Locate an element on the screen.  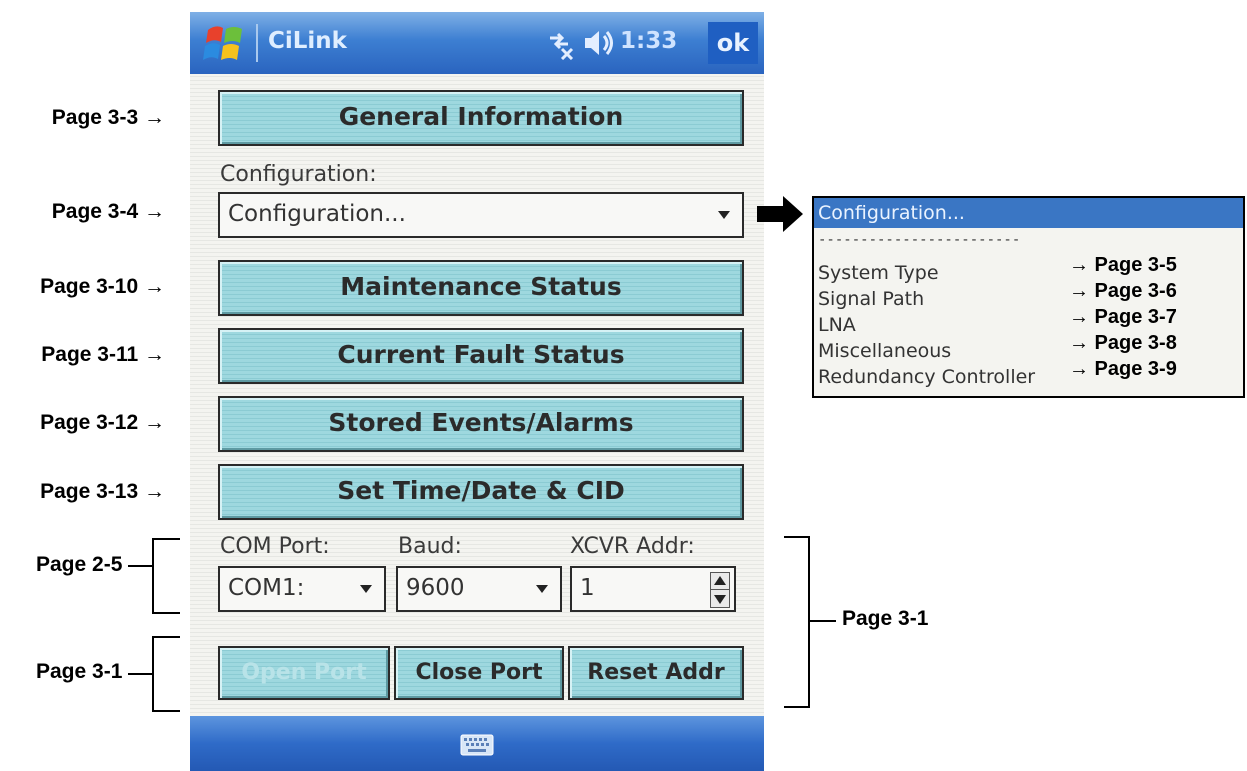
xcvr-addr-value: 1 is located at coordinates (587, 588).